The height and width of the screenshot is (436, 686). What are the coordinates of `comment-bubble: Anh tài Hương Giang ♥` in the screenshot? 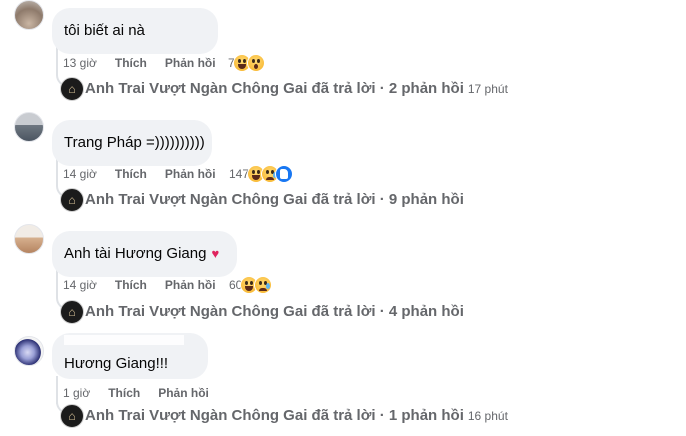 It's located at (144, 254).